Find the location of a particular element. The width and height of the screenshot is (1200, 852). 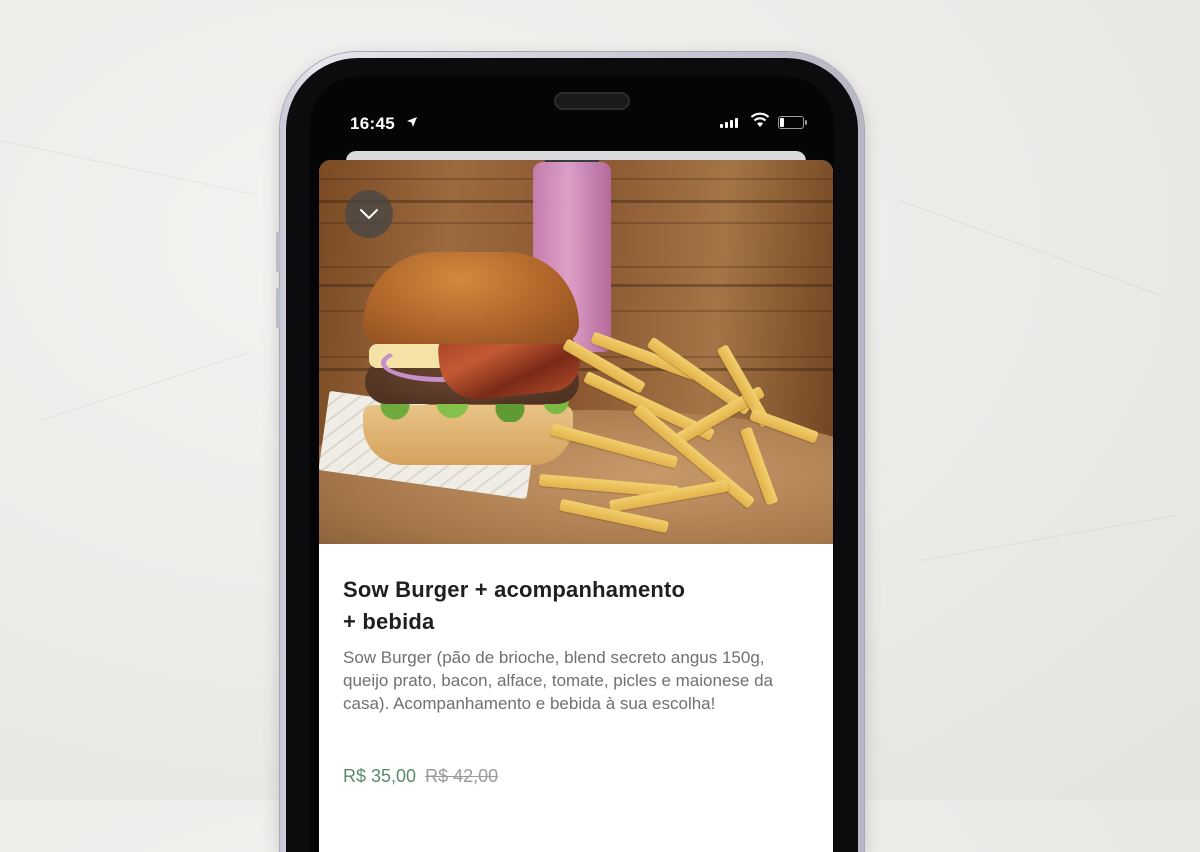

signal-icon is located at coordinates (729, 123).